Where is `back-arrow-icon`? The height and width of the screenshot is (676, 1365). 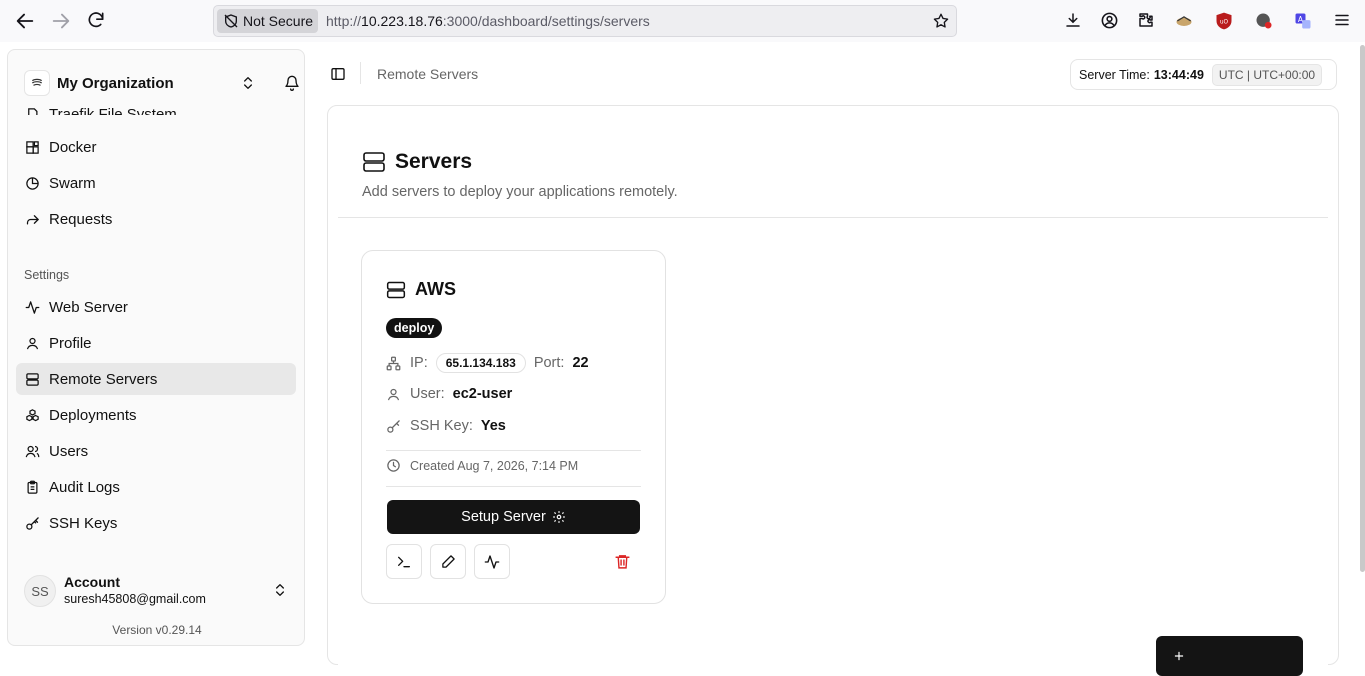
back-arrow-icon is located at coordinates (25, 21).